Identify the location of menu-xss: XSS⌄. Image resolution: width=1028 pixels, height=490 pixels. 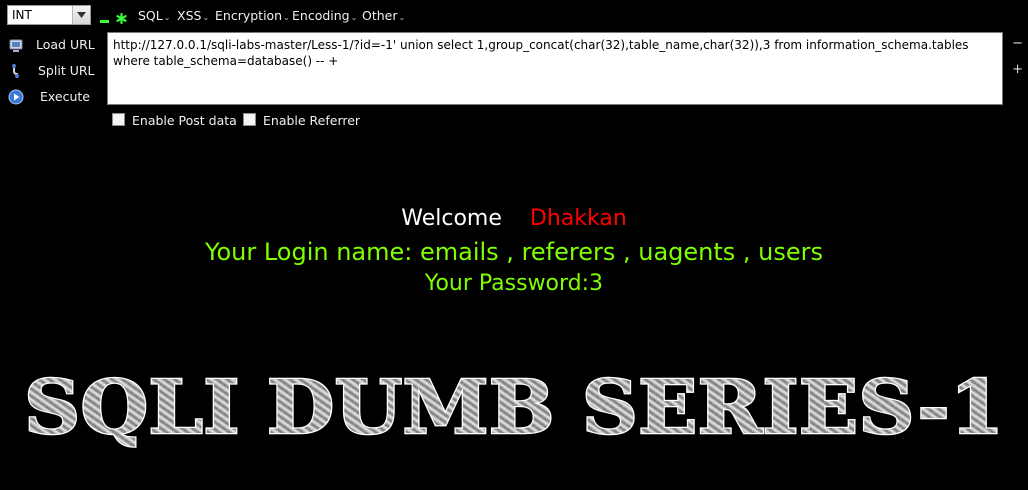
(193, 15).